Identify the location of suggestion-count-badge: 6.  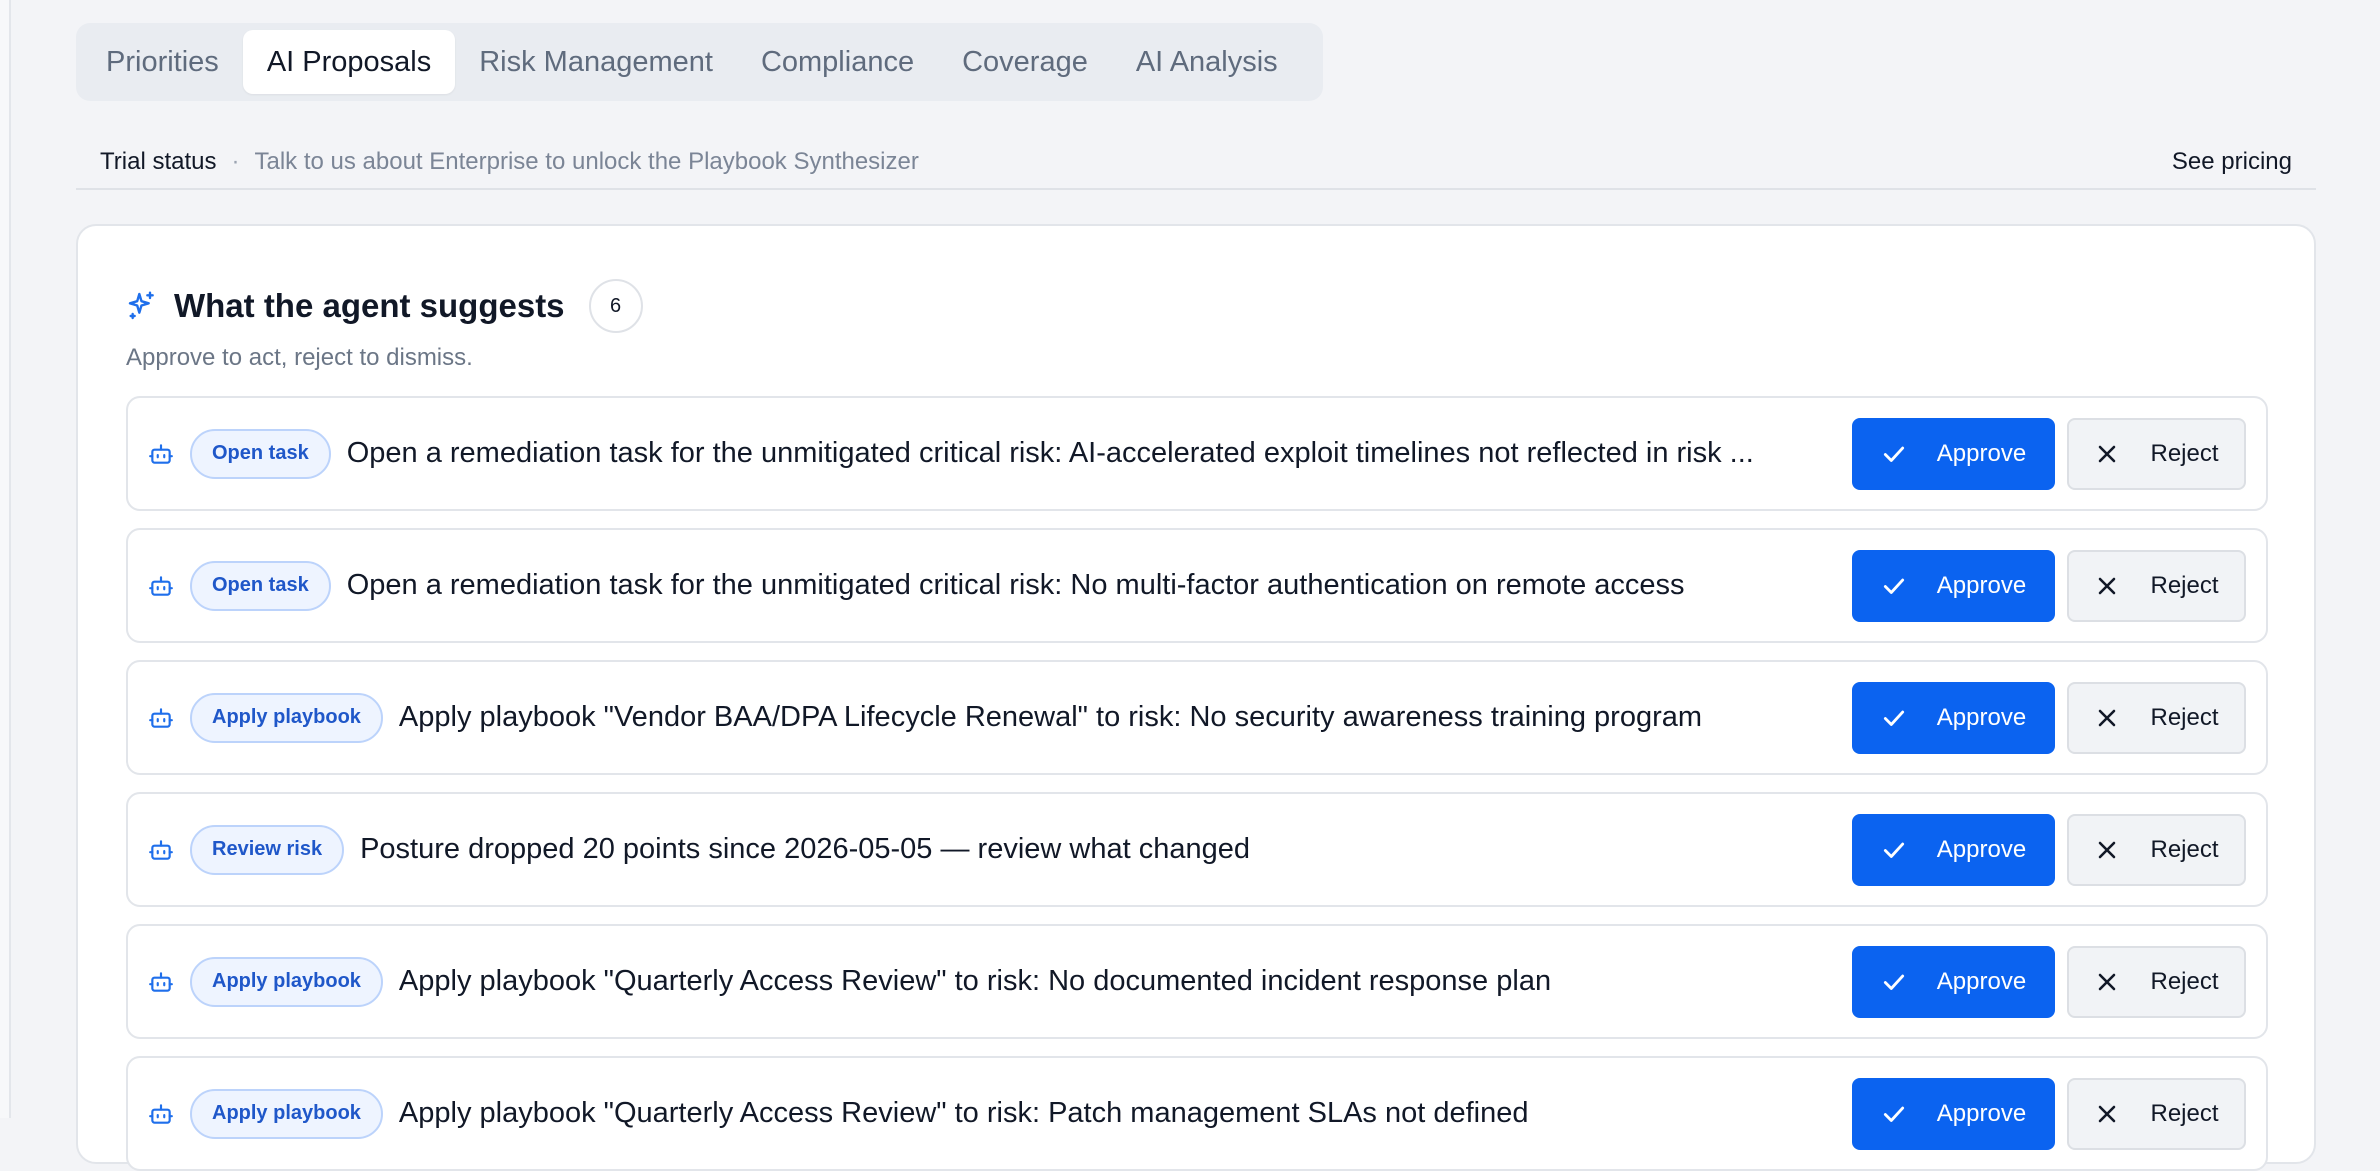
(615, 306).